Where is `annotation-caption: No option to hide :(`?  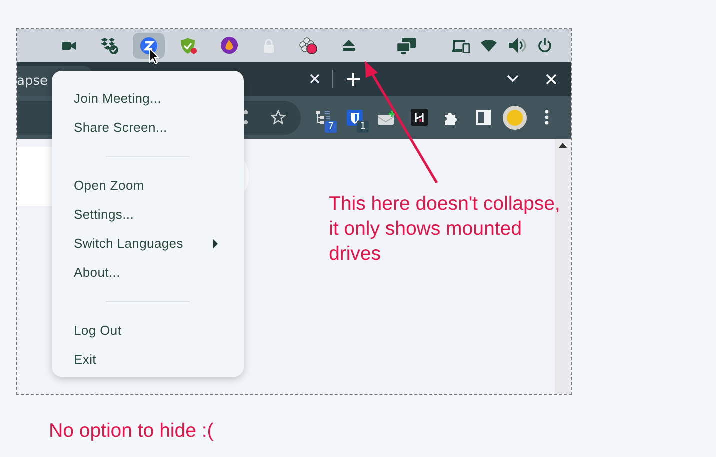
annotation-caption: No option to hide :( is located at coordinates (131, 431).